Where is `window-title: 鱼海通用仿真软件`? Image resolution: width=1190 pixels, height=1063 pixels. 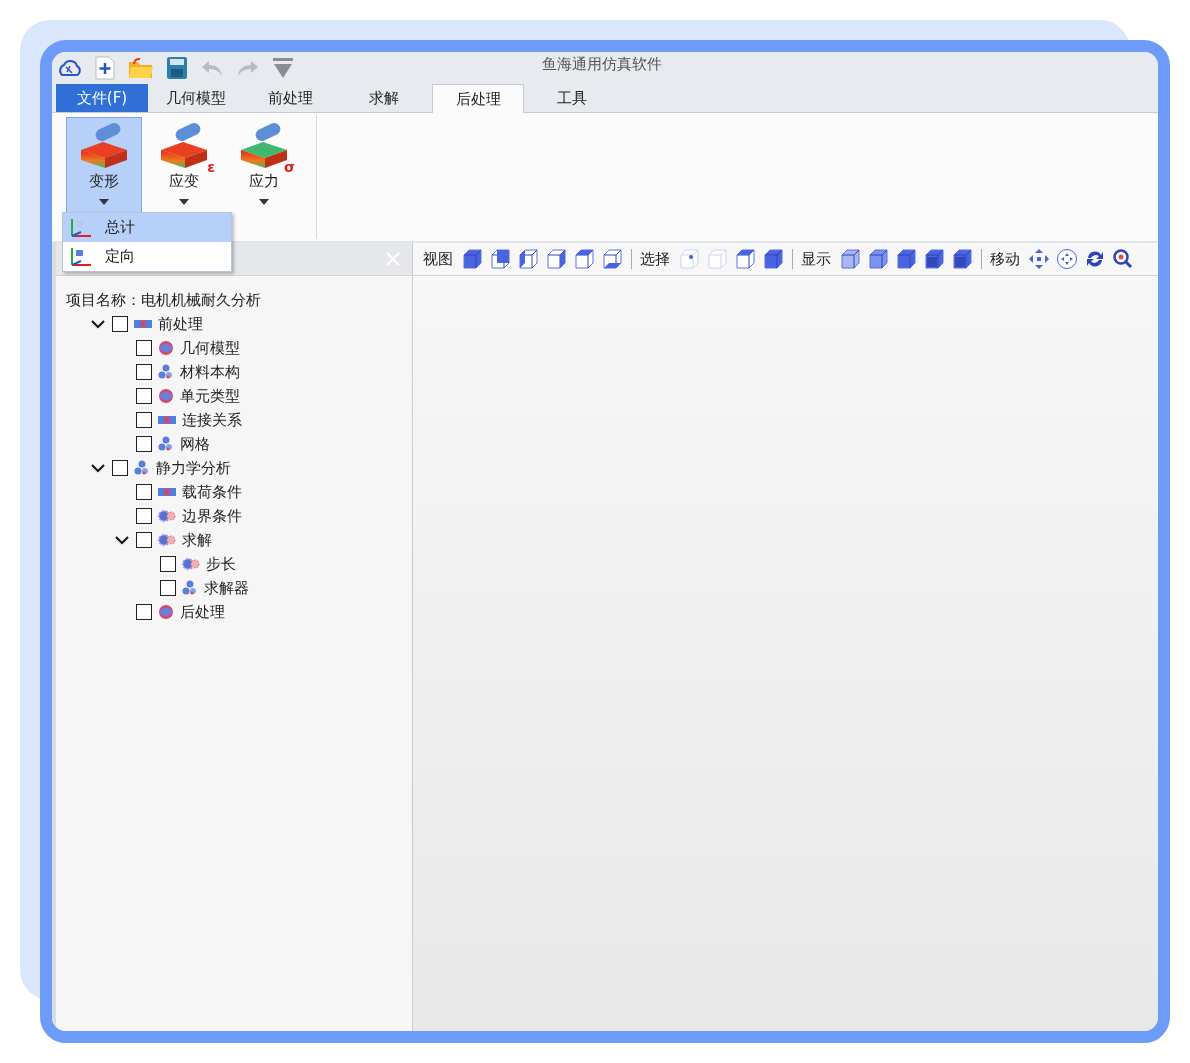 window-title: 鱼海通用仿真软件 is located at coordinates (602, 64).